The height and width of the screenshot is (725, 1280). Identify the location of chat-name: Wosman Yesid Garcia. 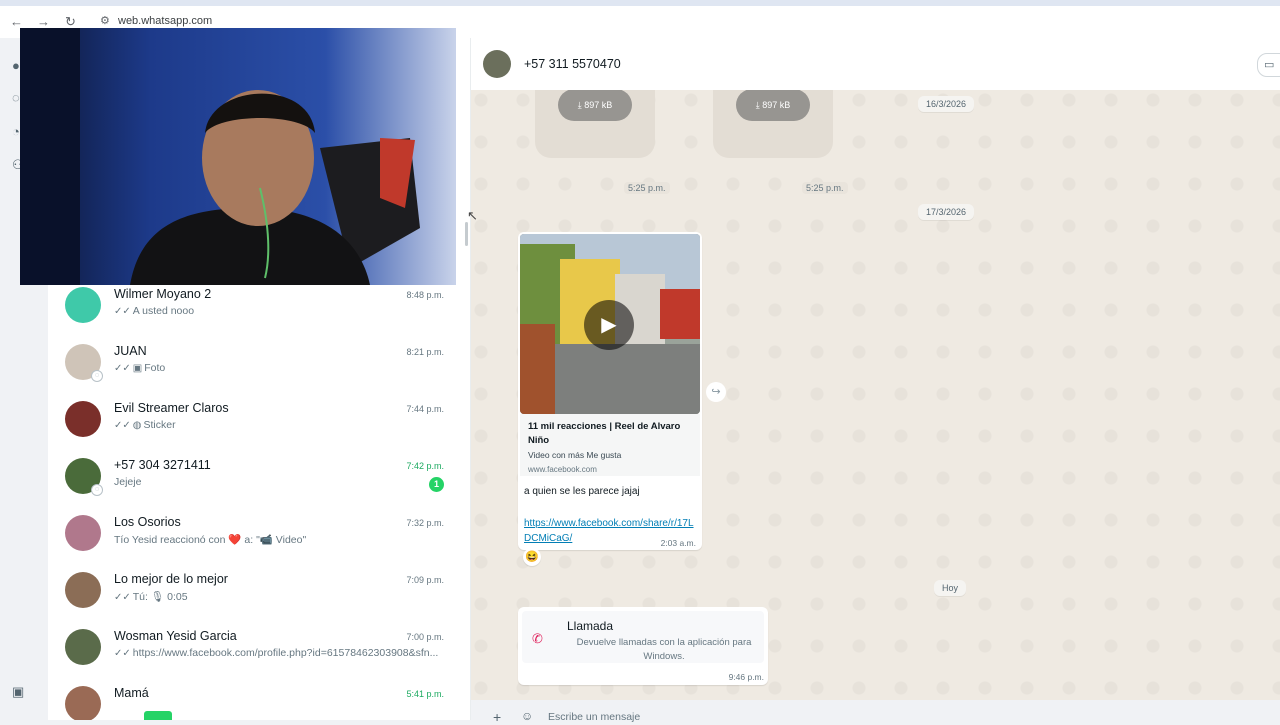
(175, 636).